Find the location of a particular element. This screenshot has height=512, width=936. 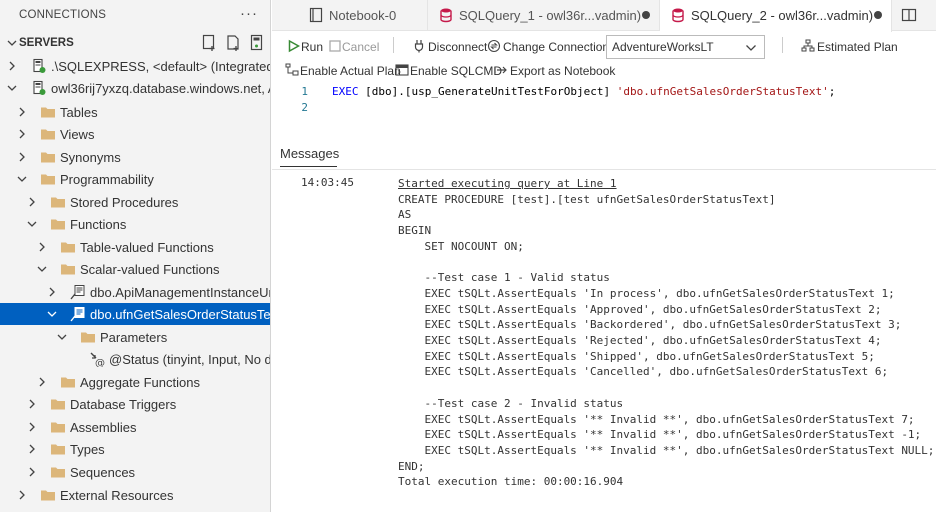

tree-item-external-resources: External Resources is located at coordinates (135, 495).